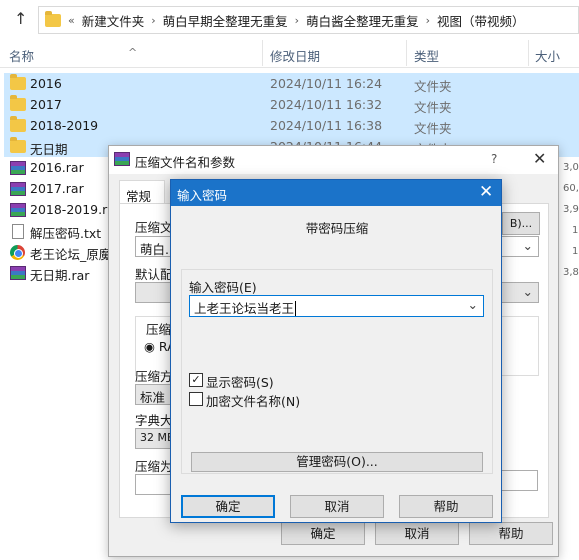  What do you see at coordinates (154, 376) in the screenshot?
I see `method-label: 压缩方` at bounding box center [154, 376].